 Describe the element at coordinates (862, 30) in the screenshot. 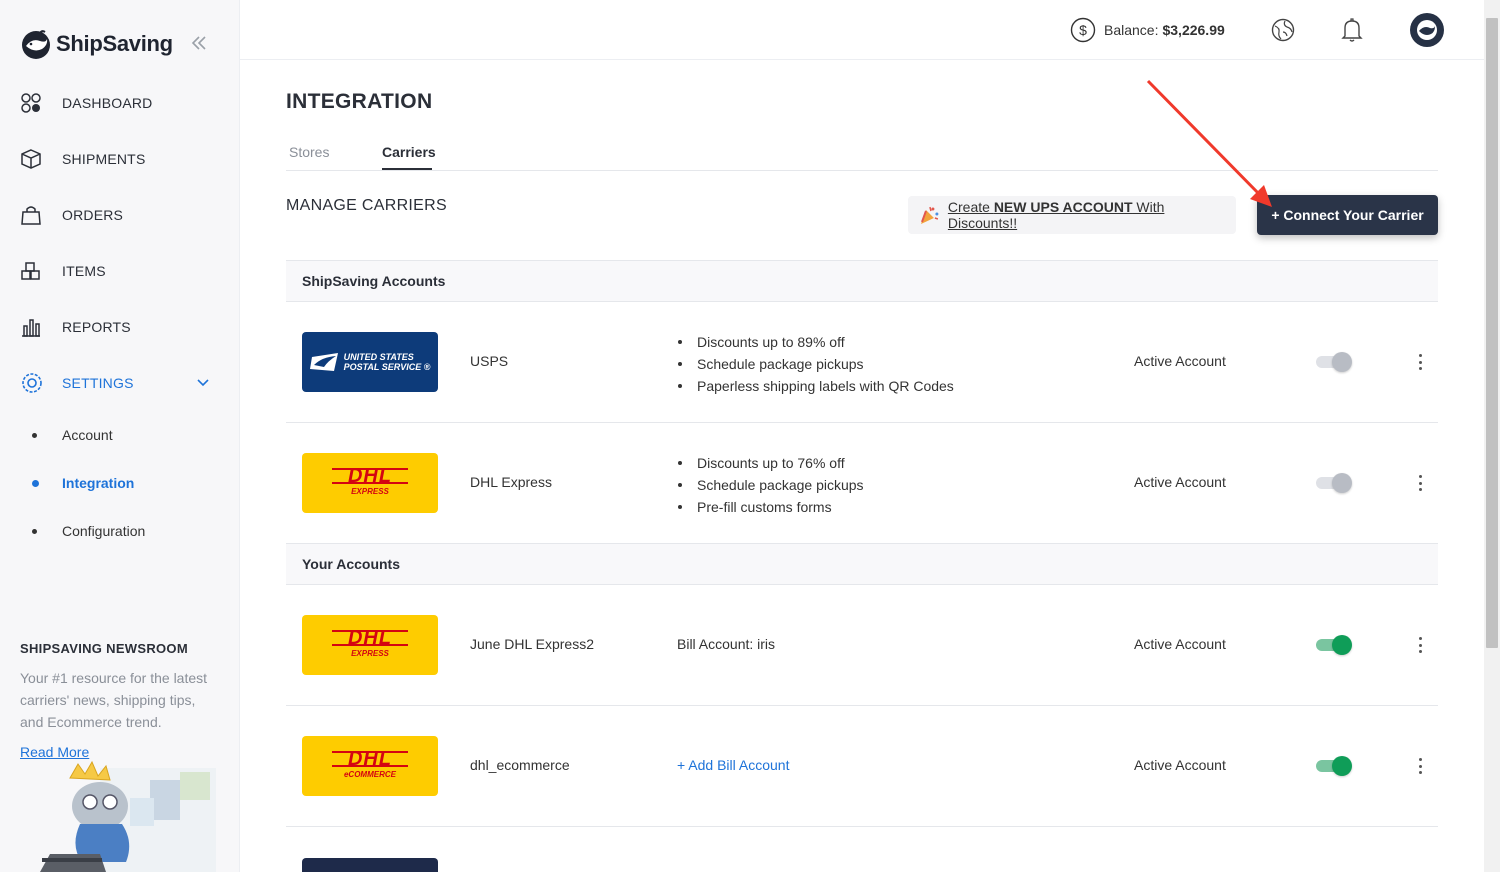

I see `topbar: $ Balance: $3,226.99` at that location.